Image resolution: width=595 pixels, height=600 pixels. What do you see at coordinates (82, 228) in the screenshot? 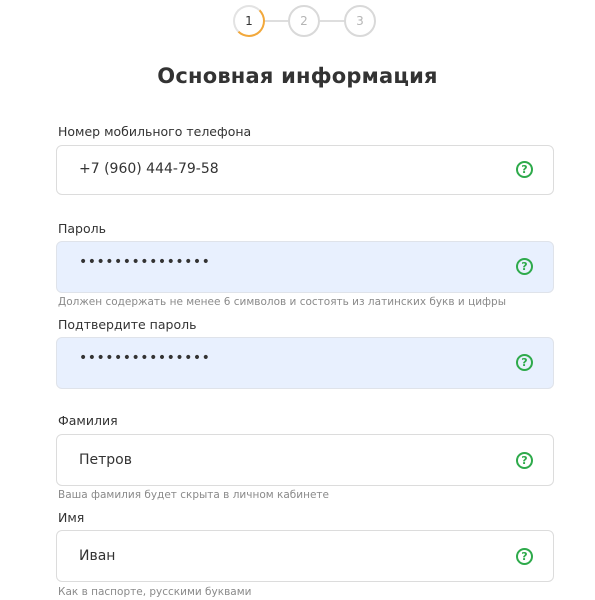
I see `password-label: Пароль` at bounding box center [82, 228].